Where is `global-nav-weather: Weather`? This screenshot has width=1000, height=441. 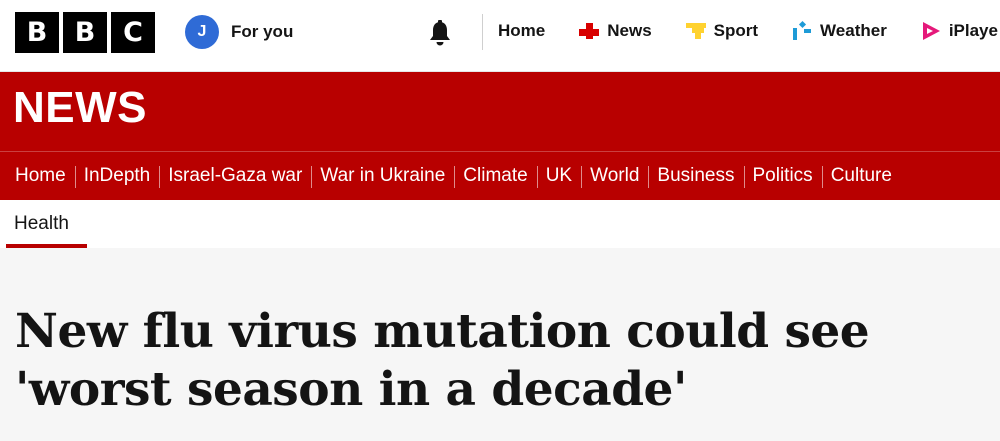
global-nav-weather: Weather is located at coordinates (839, 31).